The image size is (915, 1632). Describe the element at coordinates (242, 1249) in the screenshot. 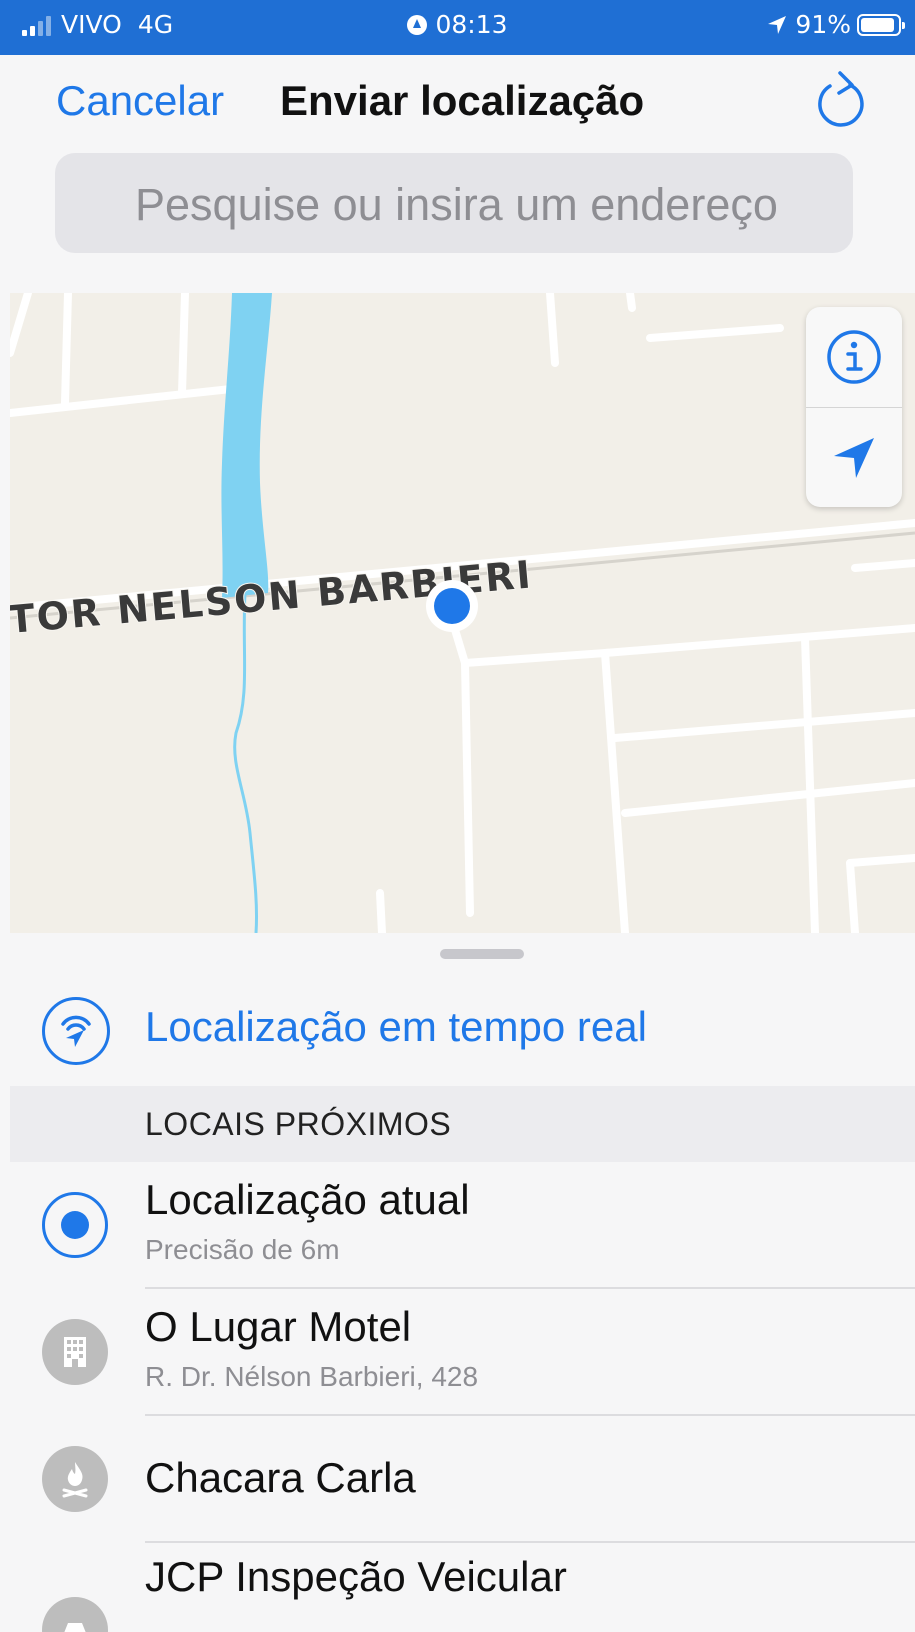

I see `place-subtitle: Precisão de 6m` at that location.